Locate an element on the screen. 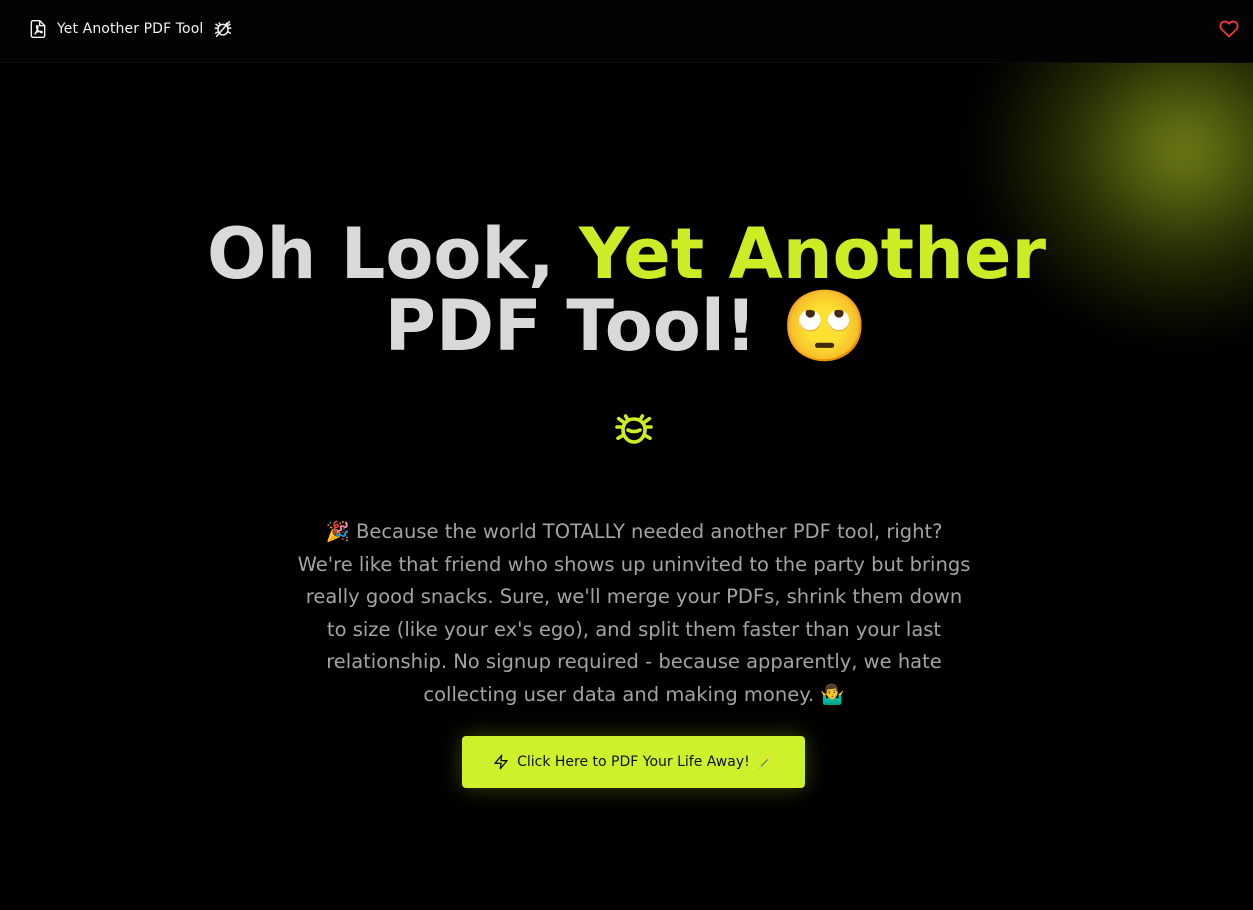  file-pdf-icon is located at coordinates (38, 29).